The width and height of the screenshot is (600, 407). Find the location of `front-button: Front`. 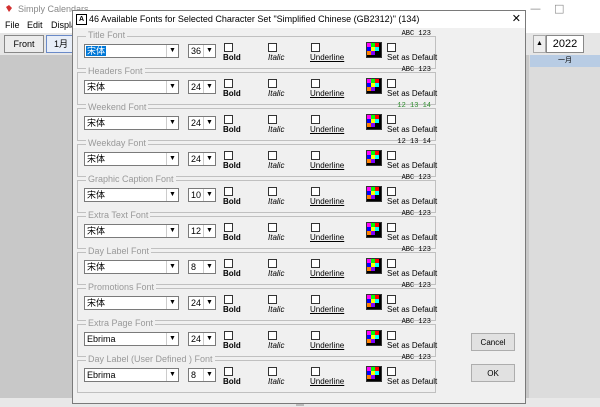

front-button: Front is located at coordinates (24, 44).